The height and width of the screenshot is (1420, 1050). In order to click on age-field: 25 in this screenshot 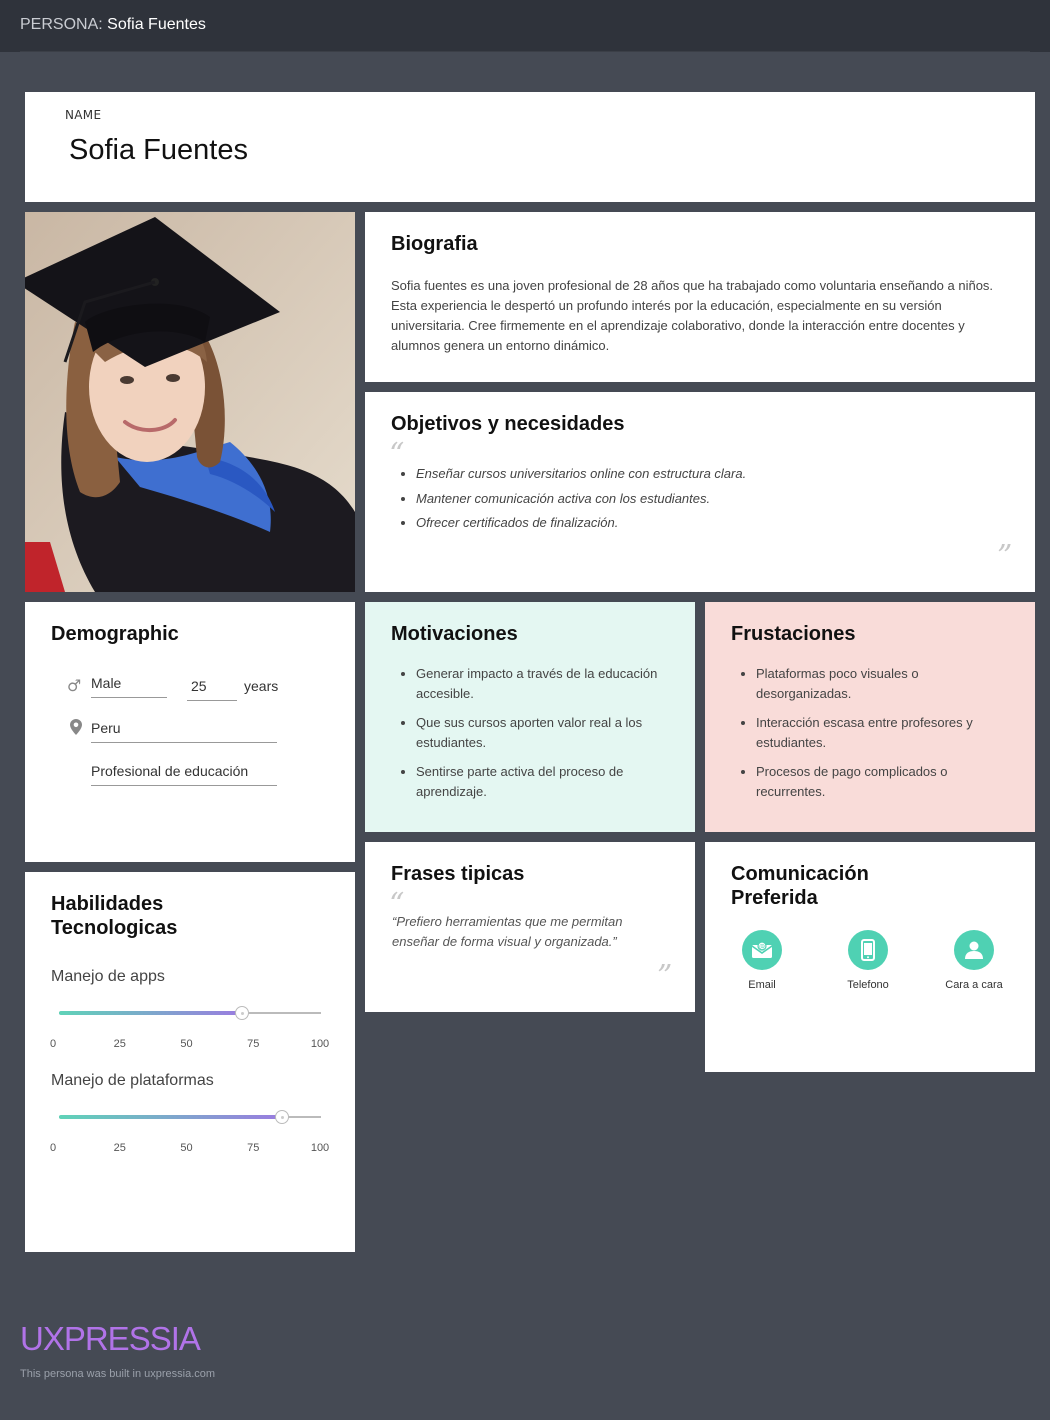, I will do `click(212, 689)`.